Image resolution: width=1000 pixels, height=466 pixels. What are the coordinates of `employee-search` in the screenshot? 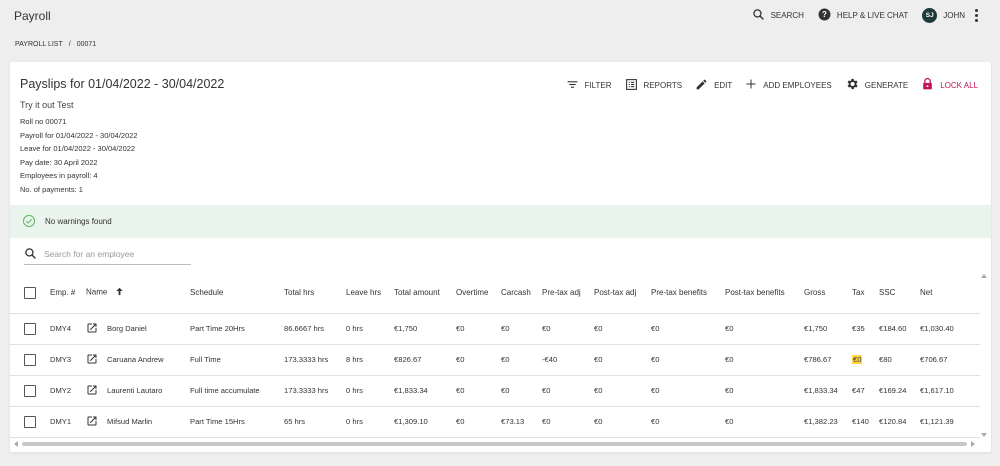 It's located at (107, 254).